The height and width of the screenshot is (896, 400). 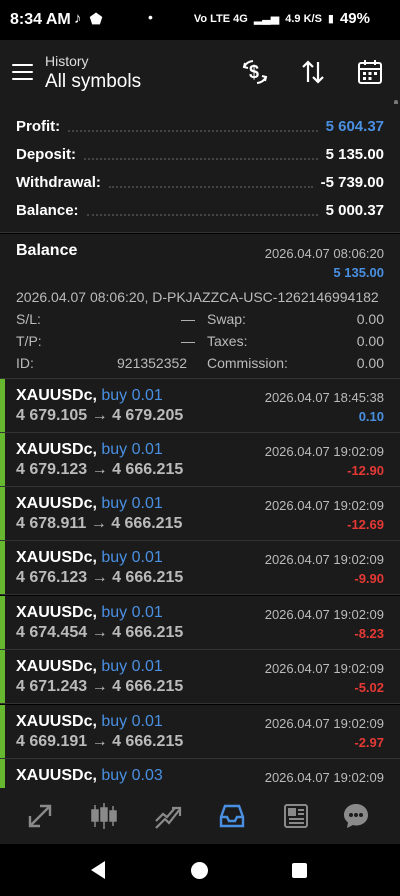 I want to click on calendar-icon, so click(x=370, y=72).